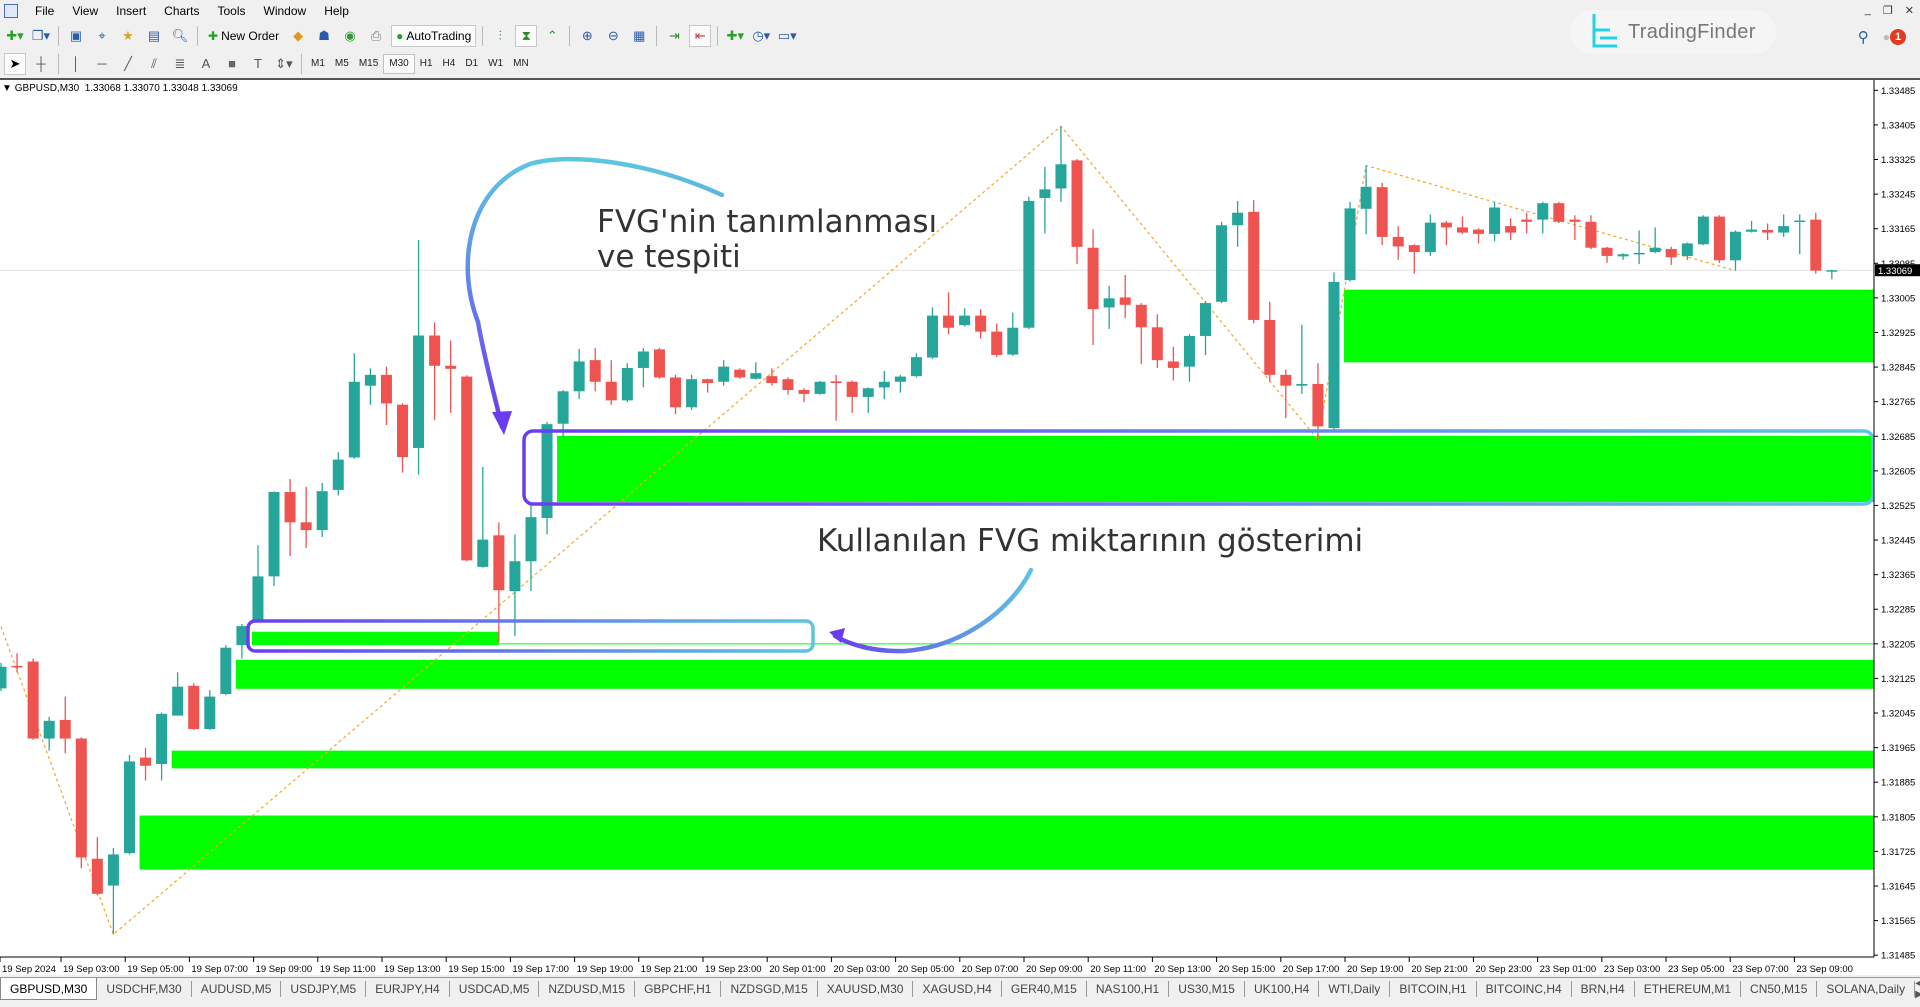 Image resolution: width=1920 pixels, height=1007 pixels. Describe the element at coordinates (1779, 988) in the screenshot. I see `tab-cn50-m15: CN50,M15` at that location.